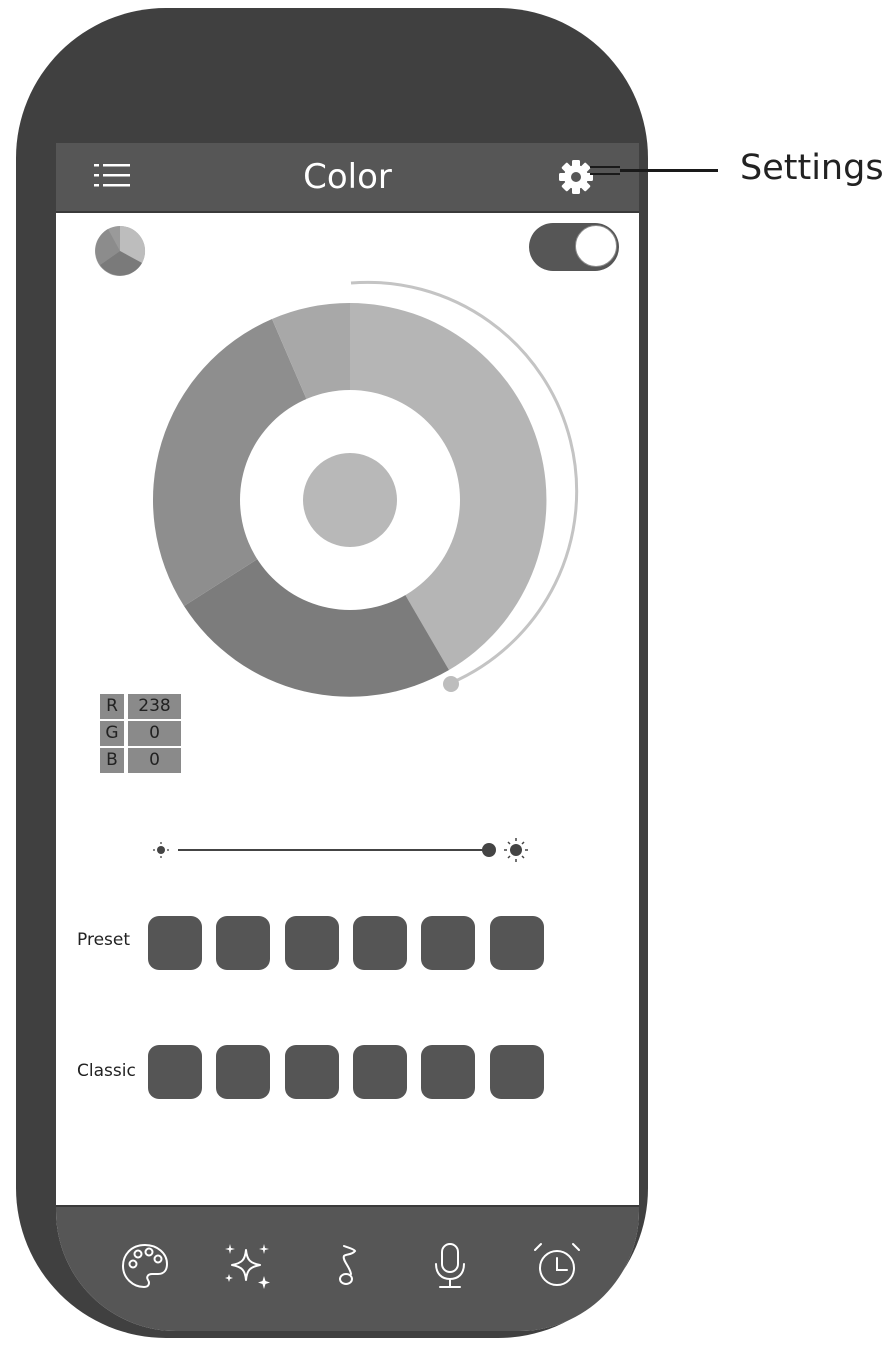  What do you see at coordinates (248, 1266) in the screenshot?
I see `sparkles-icon` at bounding box center [248, 1266].